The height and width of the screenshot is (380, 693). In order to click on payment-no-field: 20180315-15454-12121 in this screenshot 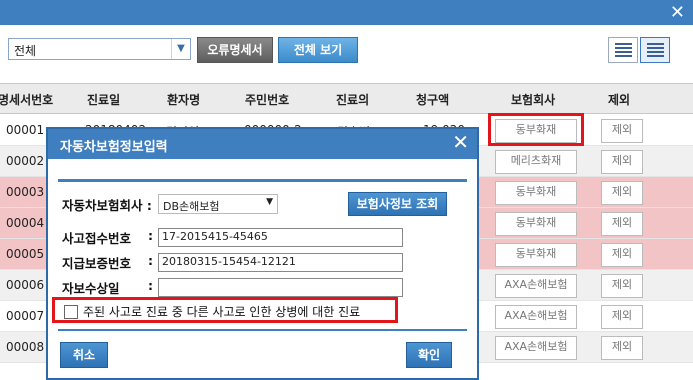, I will do `click(280, 262)`.